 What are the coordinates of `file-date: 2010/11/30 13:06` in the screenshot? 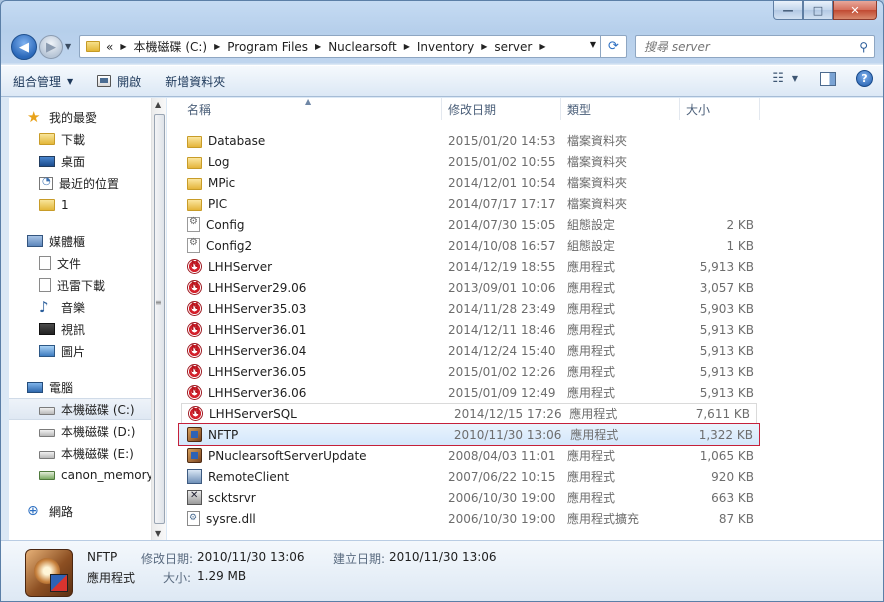 It's located at (507, 434).